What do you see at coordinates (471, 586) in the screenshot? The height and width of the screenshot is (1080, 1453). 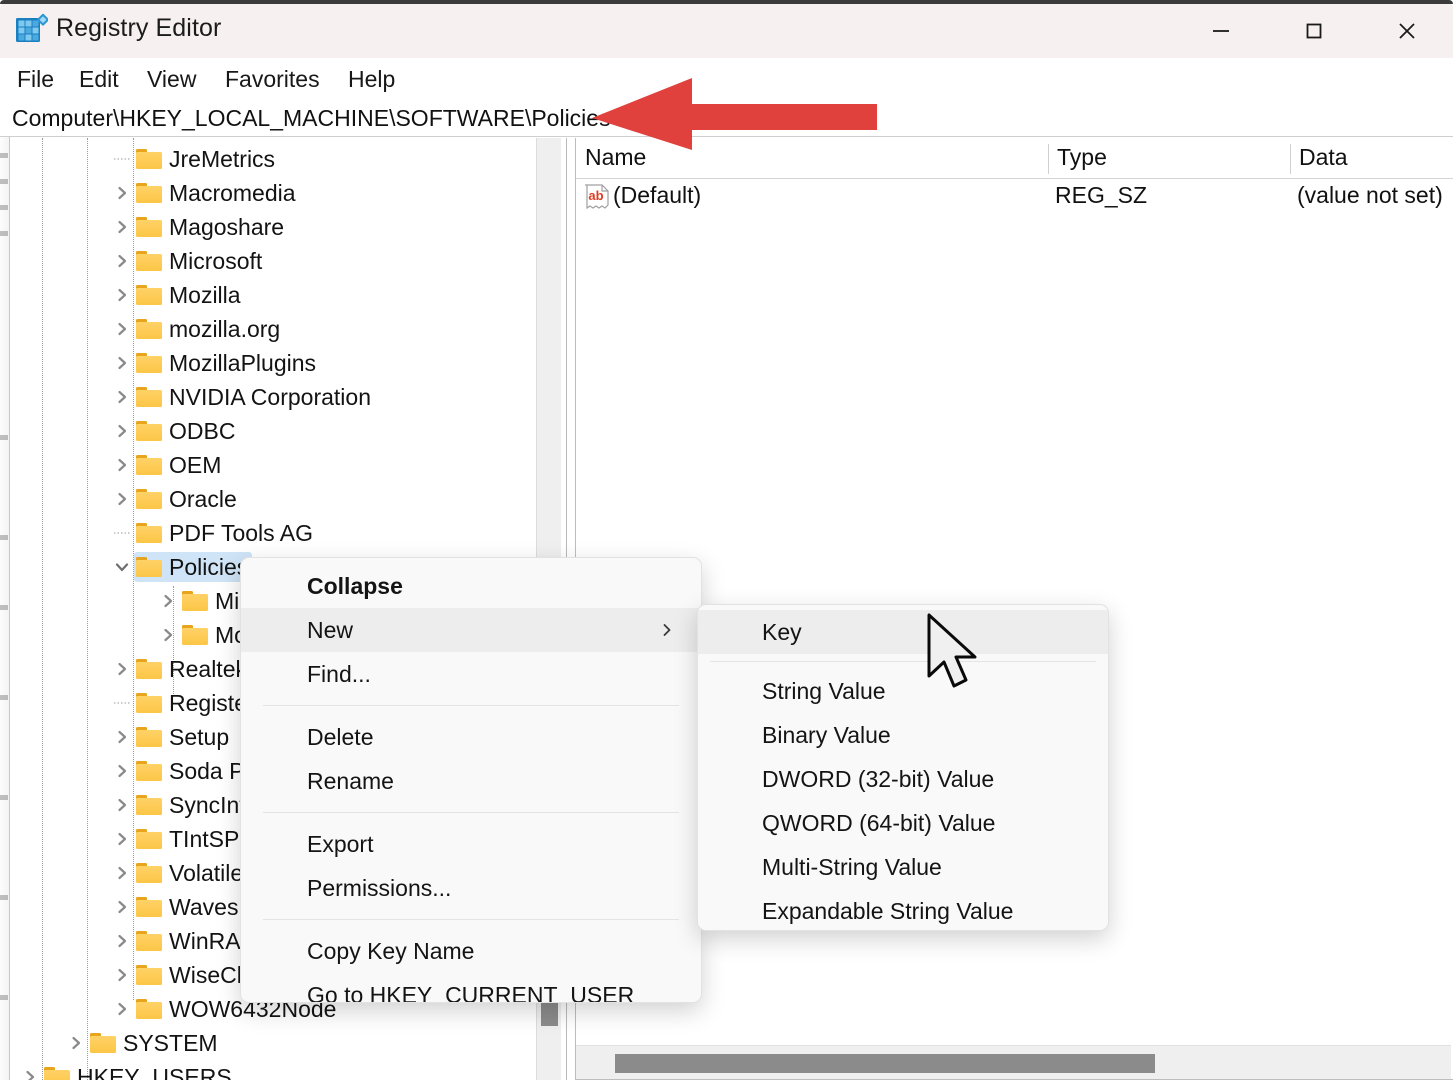 I see `context-menu-item-collapse: Collapse` at bounding box center [471, 586].